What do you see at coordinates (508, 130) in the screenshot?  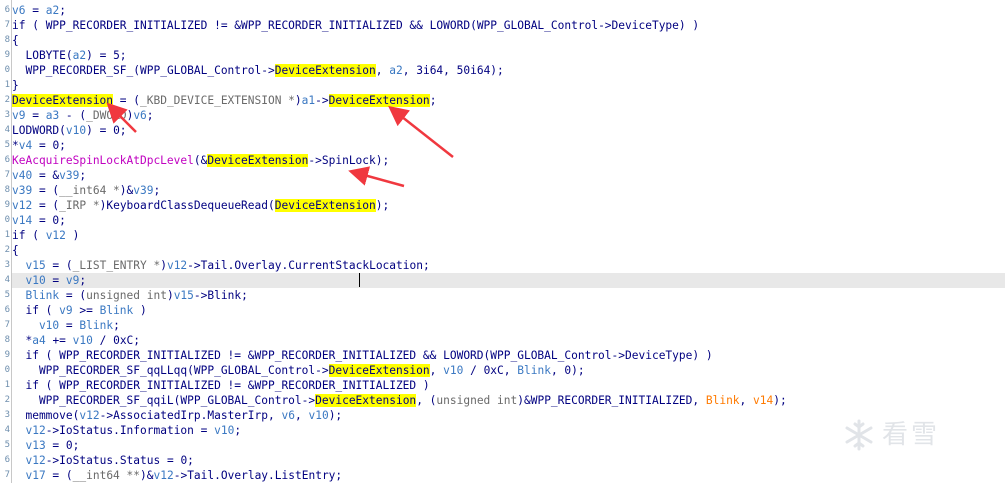 I see `code-line: LODWORD(v10) = 0;` at bounding box center [508, 130].